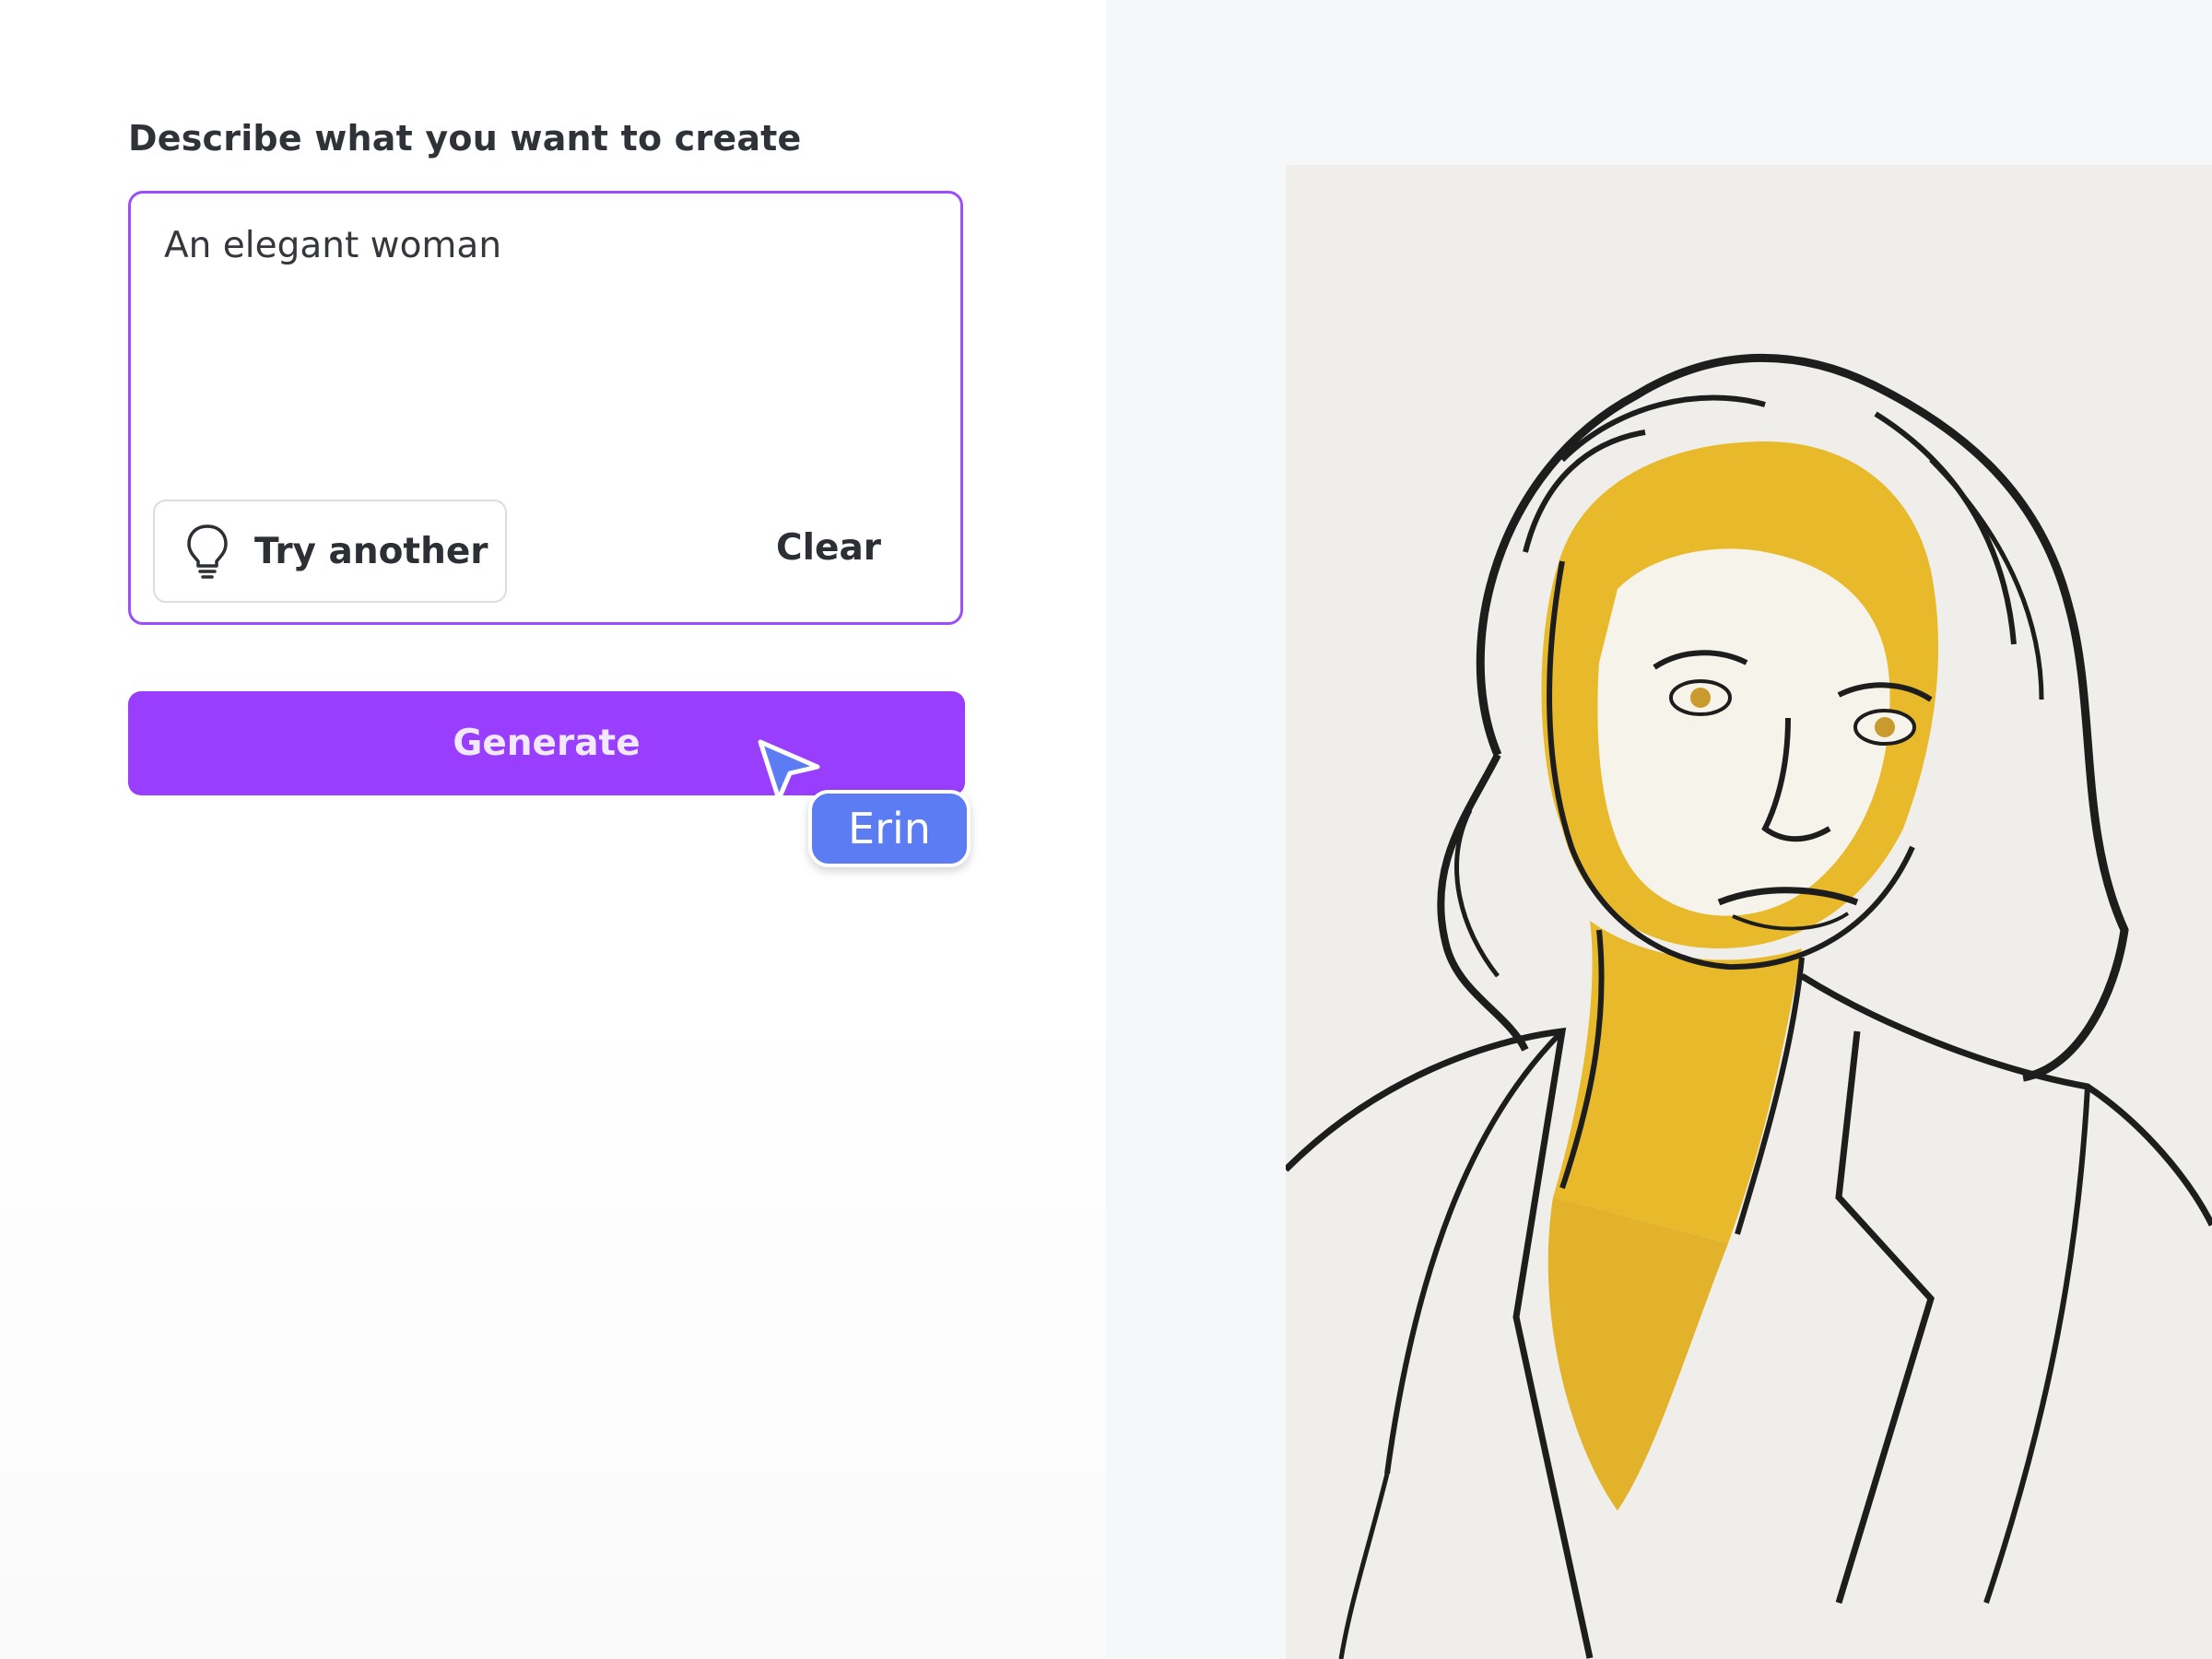  Describe the element at coordinates (546, 743) in the screenshot. I see `generate-button: Generate` at that location.